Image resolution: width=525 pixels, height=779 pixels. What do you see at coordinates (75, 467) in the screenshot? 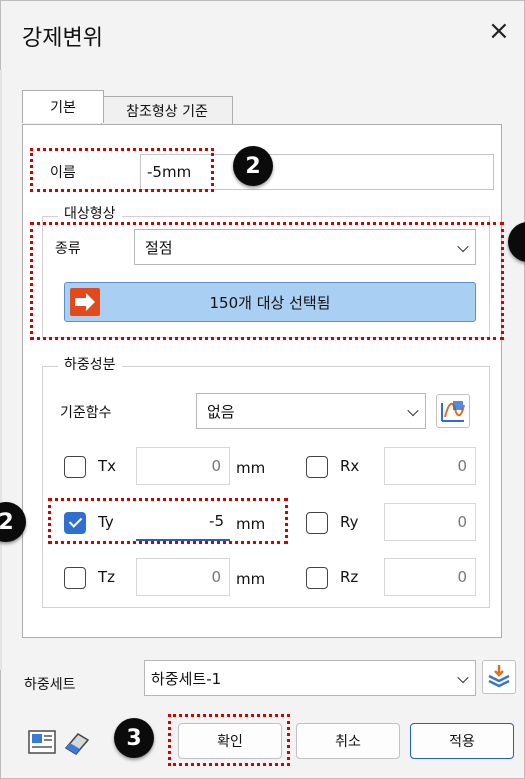
I see `tx-checkbox` at bounding box center [75, 467].